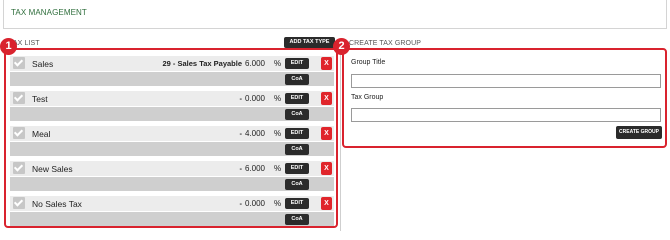 The image size is (670, 240). What do you see at coordinates (41, 134) in the screenshot?
I see `tax-name: Meal` at bounding box center [41, 134].